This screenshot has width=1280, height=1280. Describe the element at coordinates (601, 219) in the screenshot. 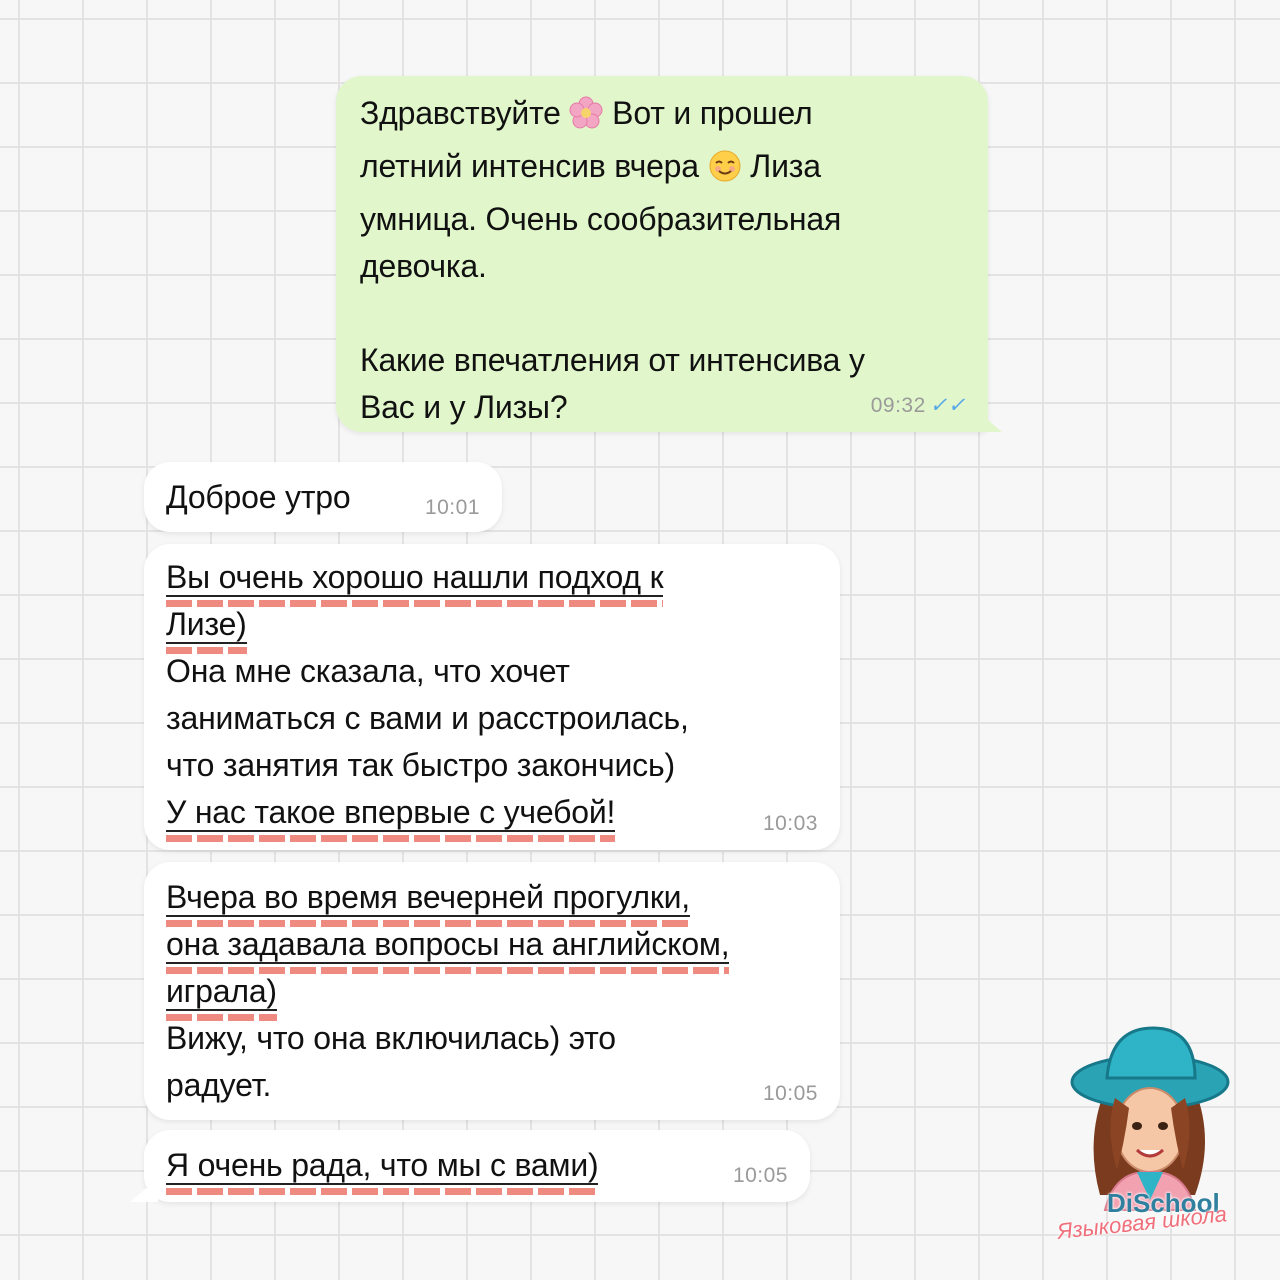

I see `message-line: умница. Очень сообразительная` at that location.